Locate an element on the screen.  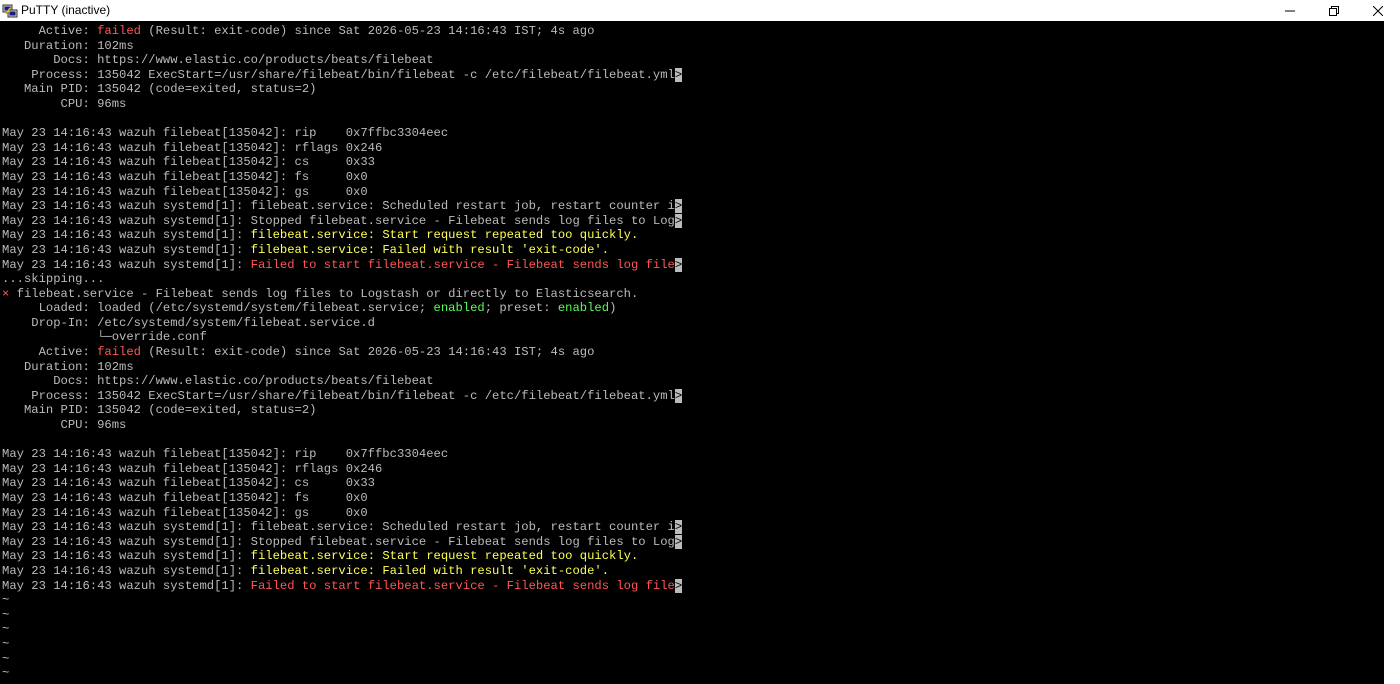
close-button is located at coordinates (1378, 10).